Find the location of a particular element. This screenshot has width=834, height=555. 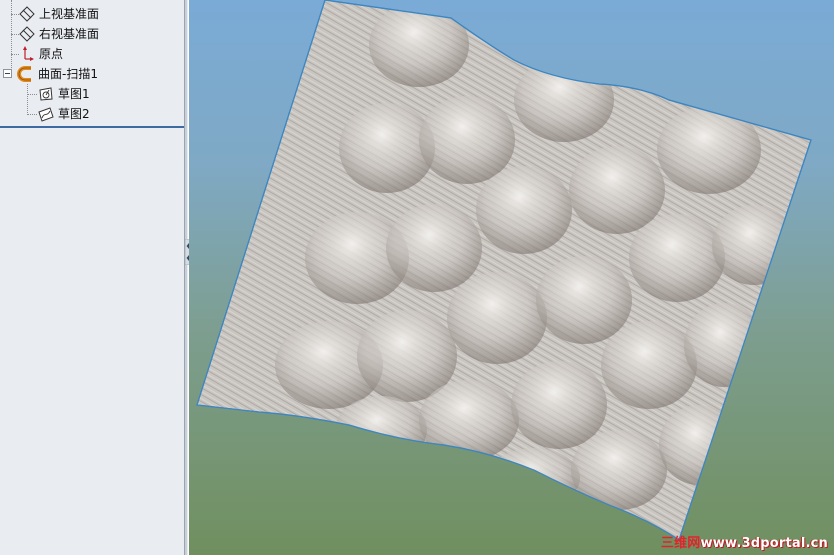

origin-icon is located at coordinates (28, 53).